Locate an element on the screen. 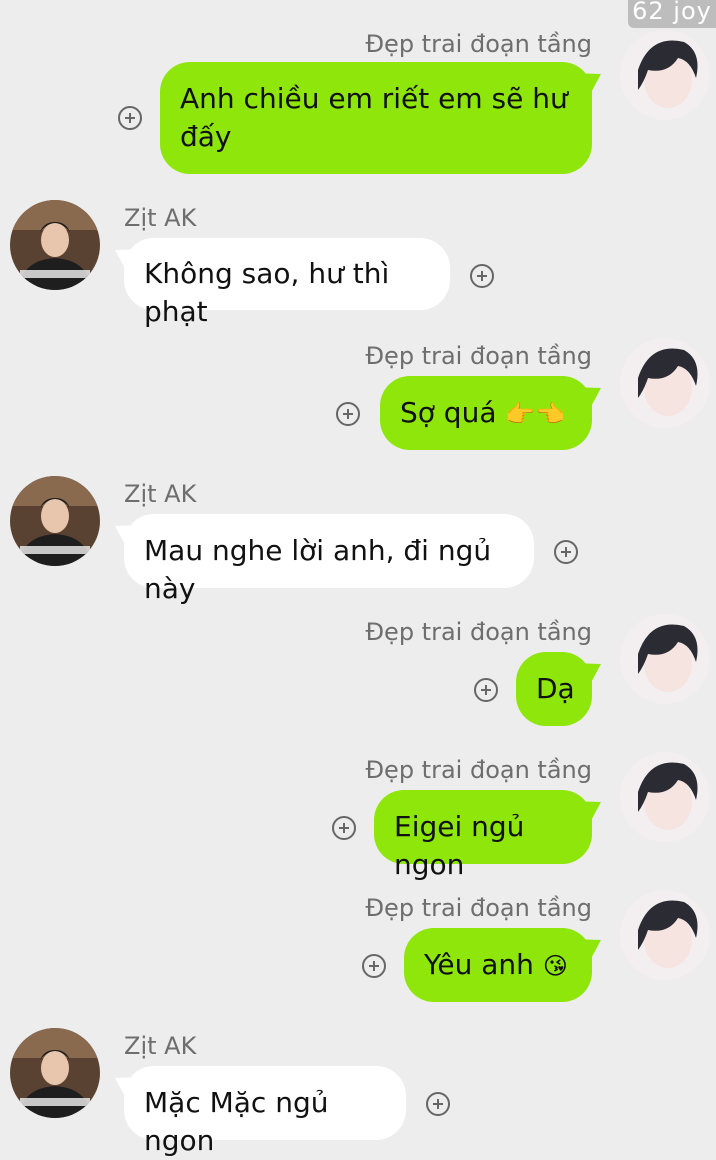 This screenshot has width=716, height=1160. message-text: Eigei ngủ ngon is located at coordinates (459, 845).